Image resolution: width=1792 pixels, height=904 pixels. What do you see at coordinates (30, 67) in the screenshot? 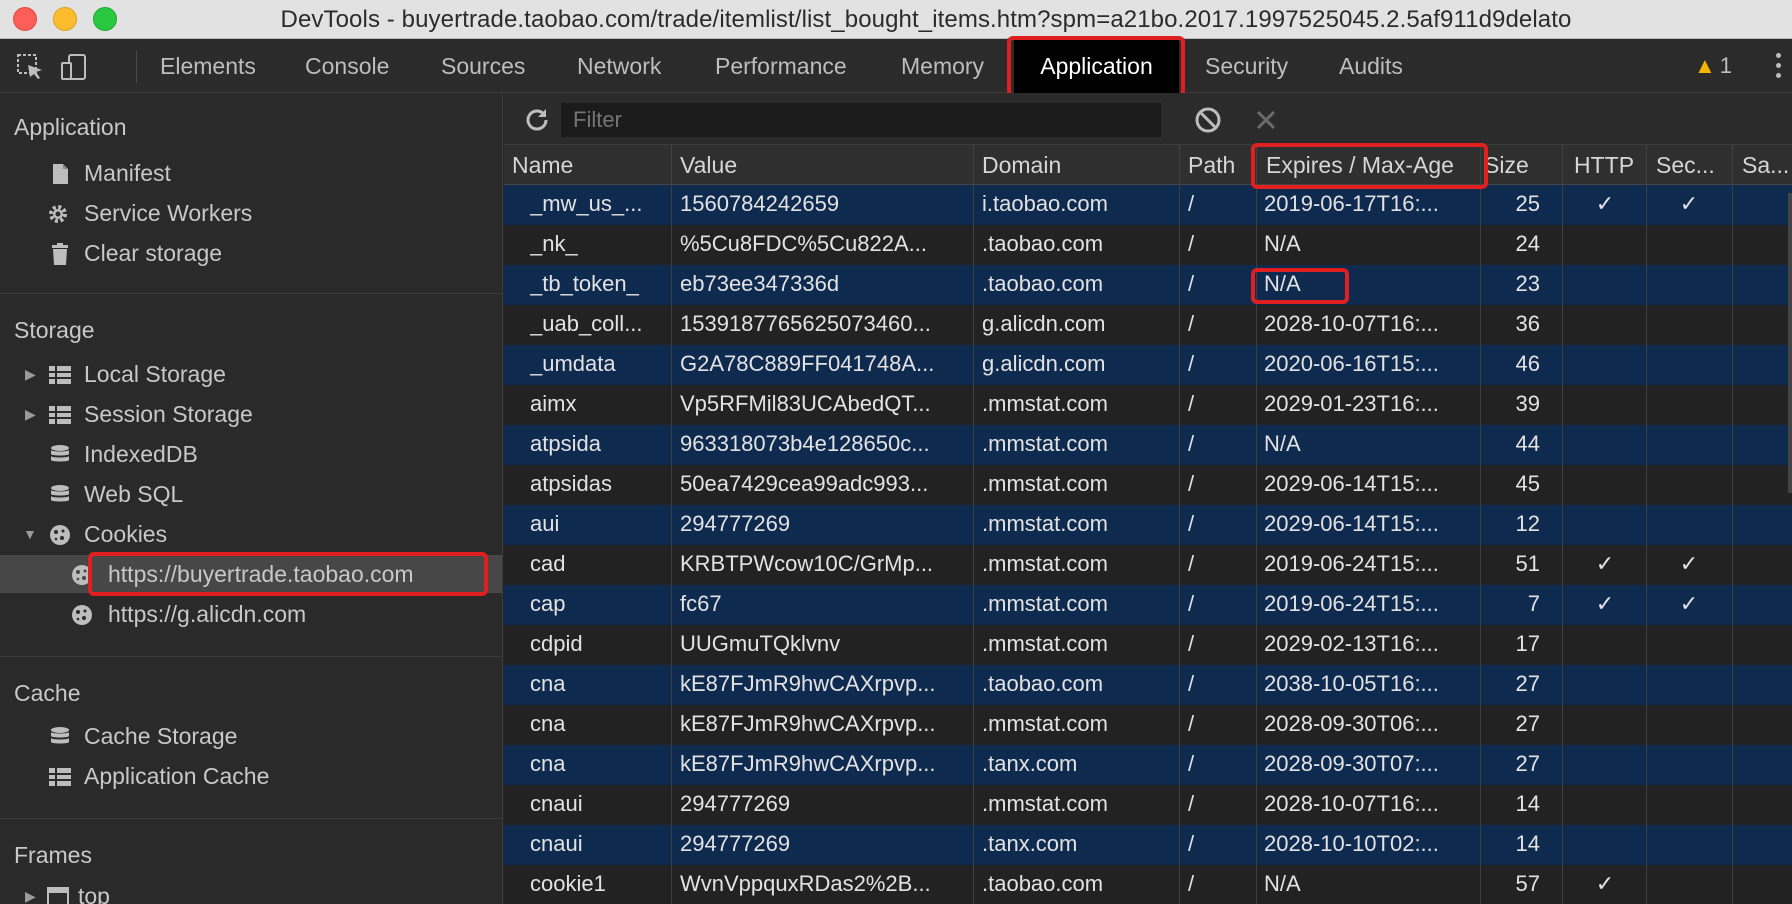
I see `inspect-element-icon` at bounding box center [30, 67].